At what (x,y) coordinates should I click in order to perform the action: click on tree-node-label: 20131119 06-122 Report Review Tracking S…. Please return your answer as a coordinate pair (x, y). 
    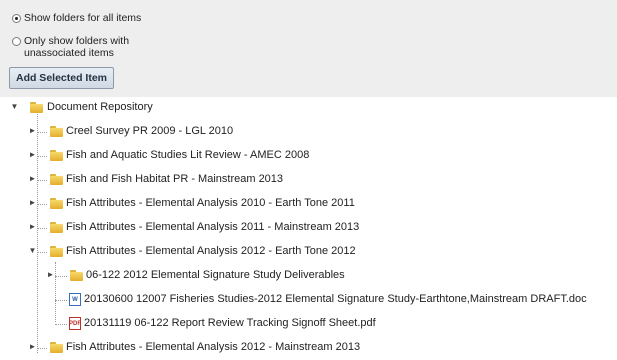
    Looking at the image, I should click on (230, 323).